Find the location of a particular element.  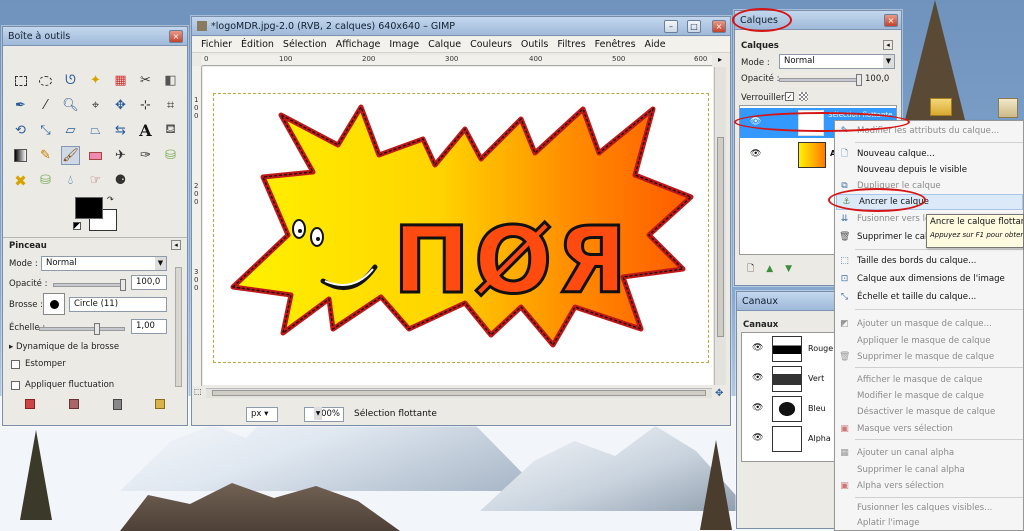

menu-item-apply-layer-mask: Appliquer le masque de calque is located at coordinates (929, 341).